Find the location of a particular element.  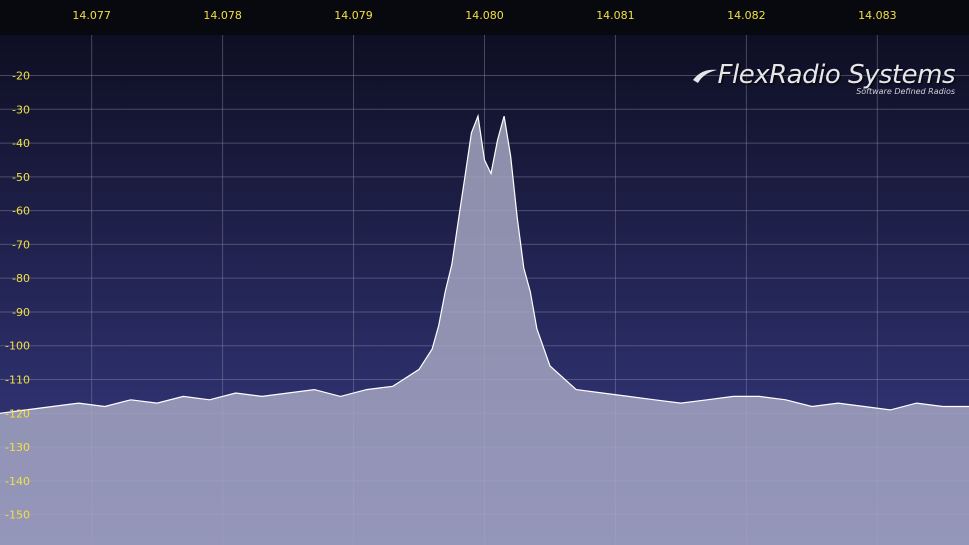

db-tick-label: -150 is located at coordinates (17, 515).